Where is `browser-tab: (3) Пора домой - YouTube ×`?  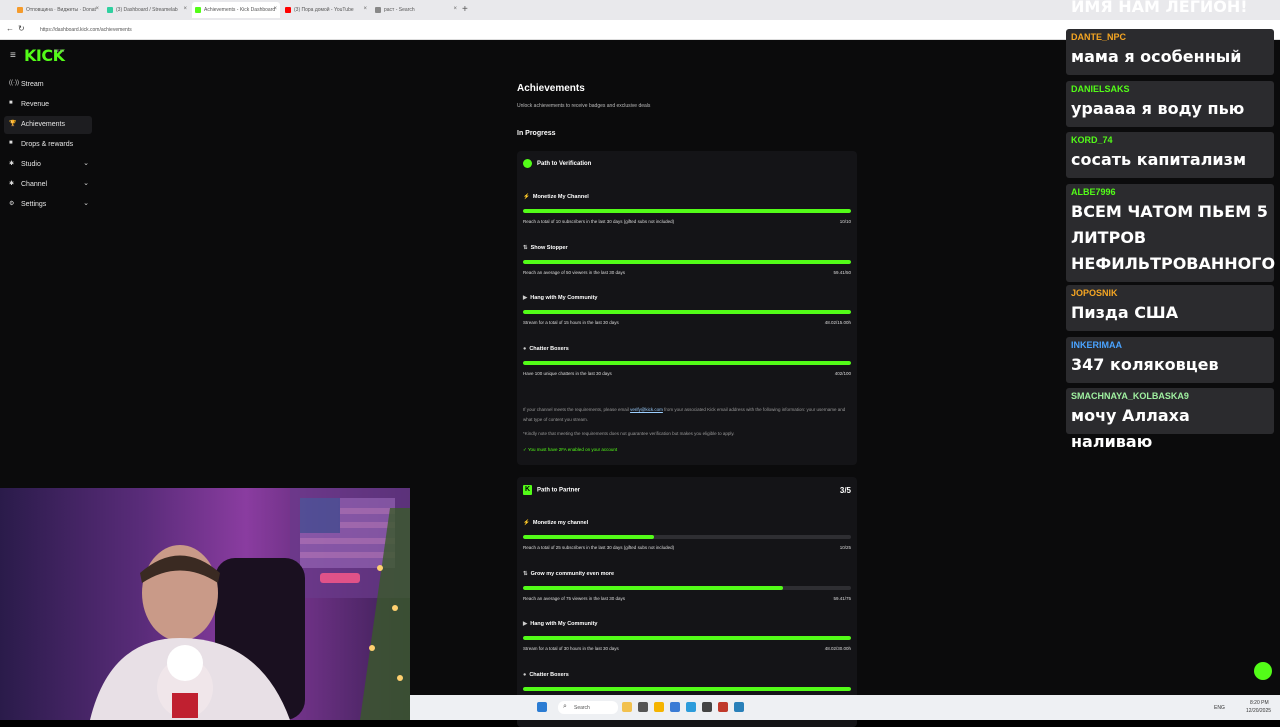
browser-tab: (3) Пора домой - YouTube × is located at coordinates (326, 10).